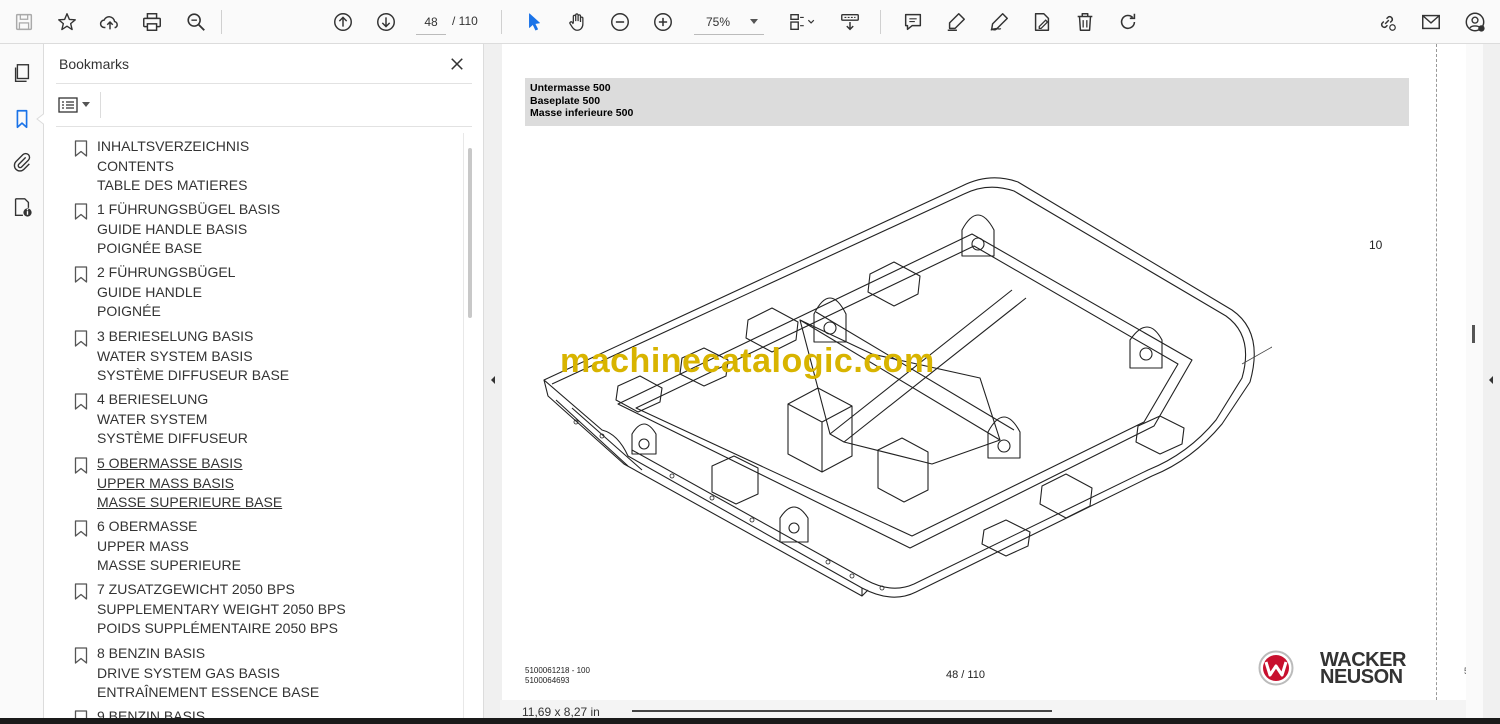 The height and width of the screenshot is (724, 1500). I want to click on bookmark-line-de: 8 BENZIN BASIS, so click(151, 653).